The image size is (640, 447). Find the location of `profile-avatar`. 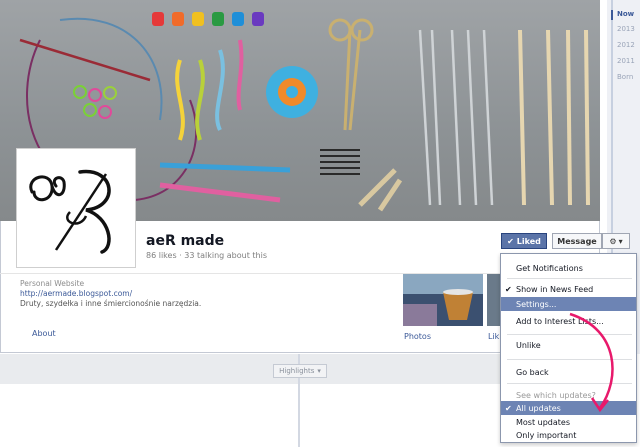

profile-avatar is located at coordinates (76, 208).